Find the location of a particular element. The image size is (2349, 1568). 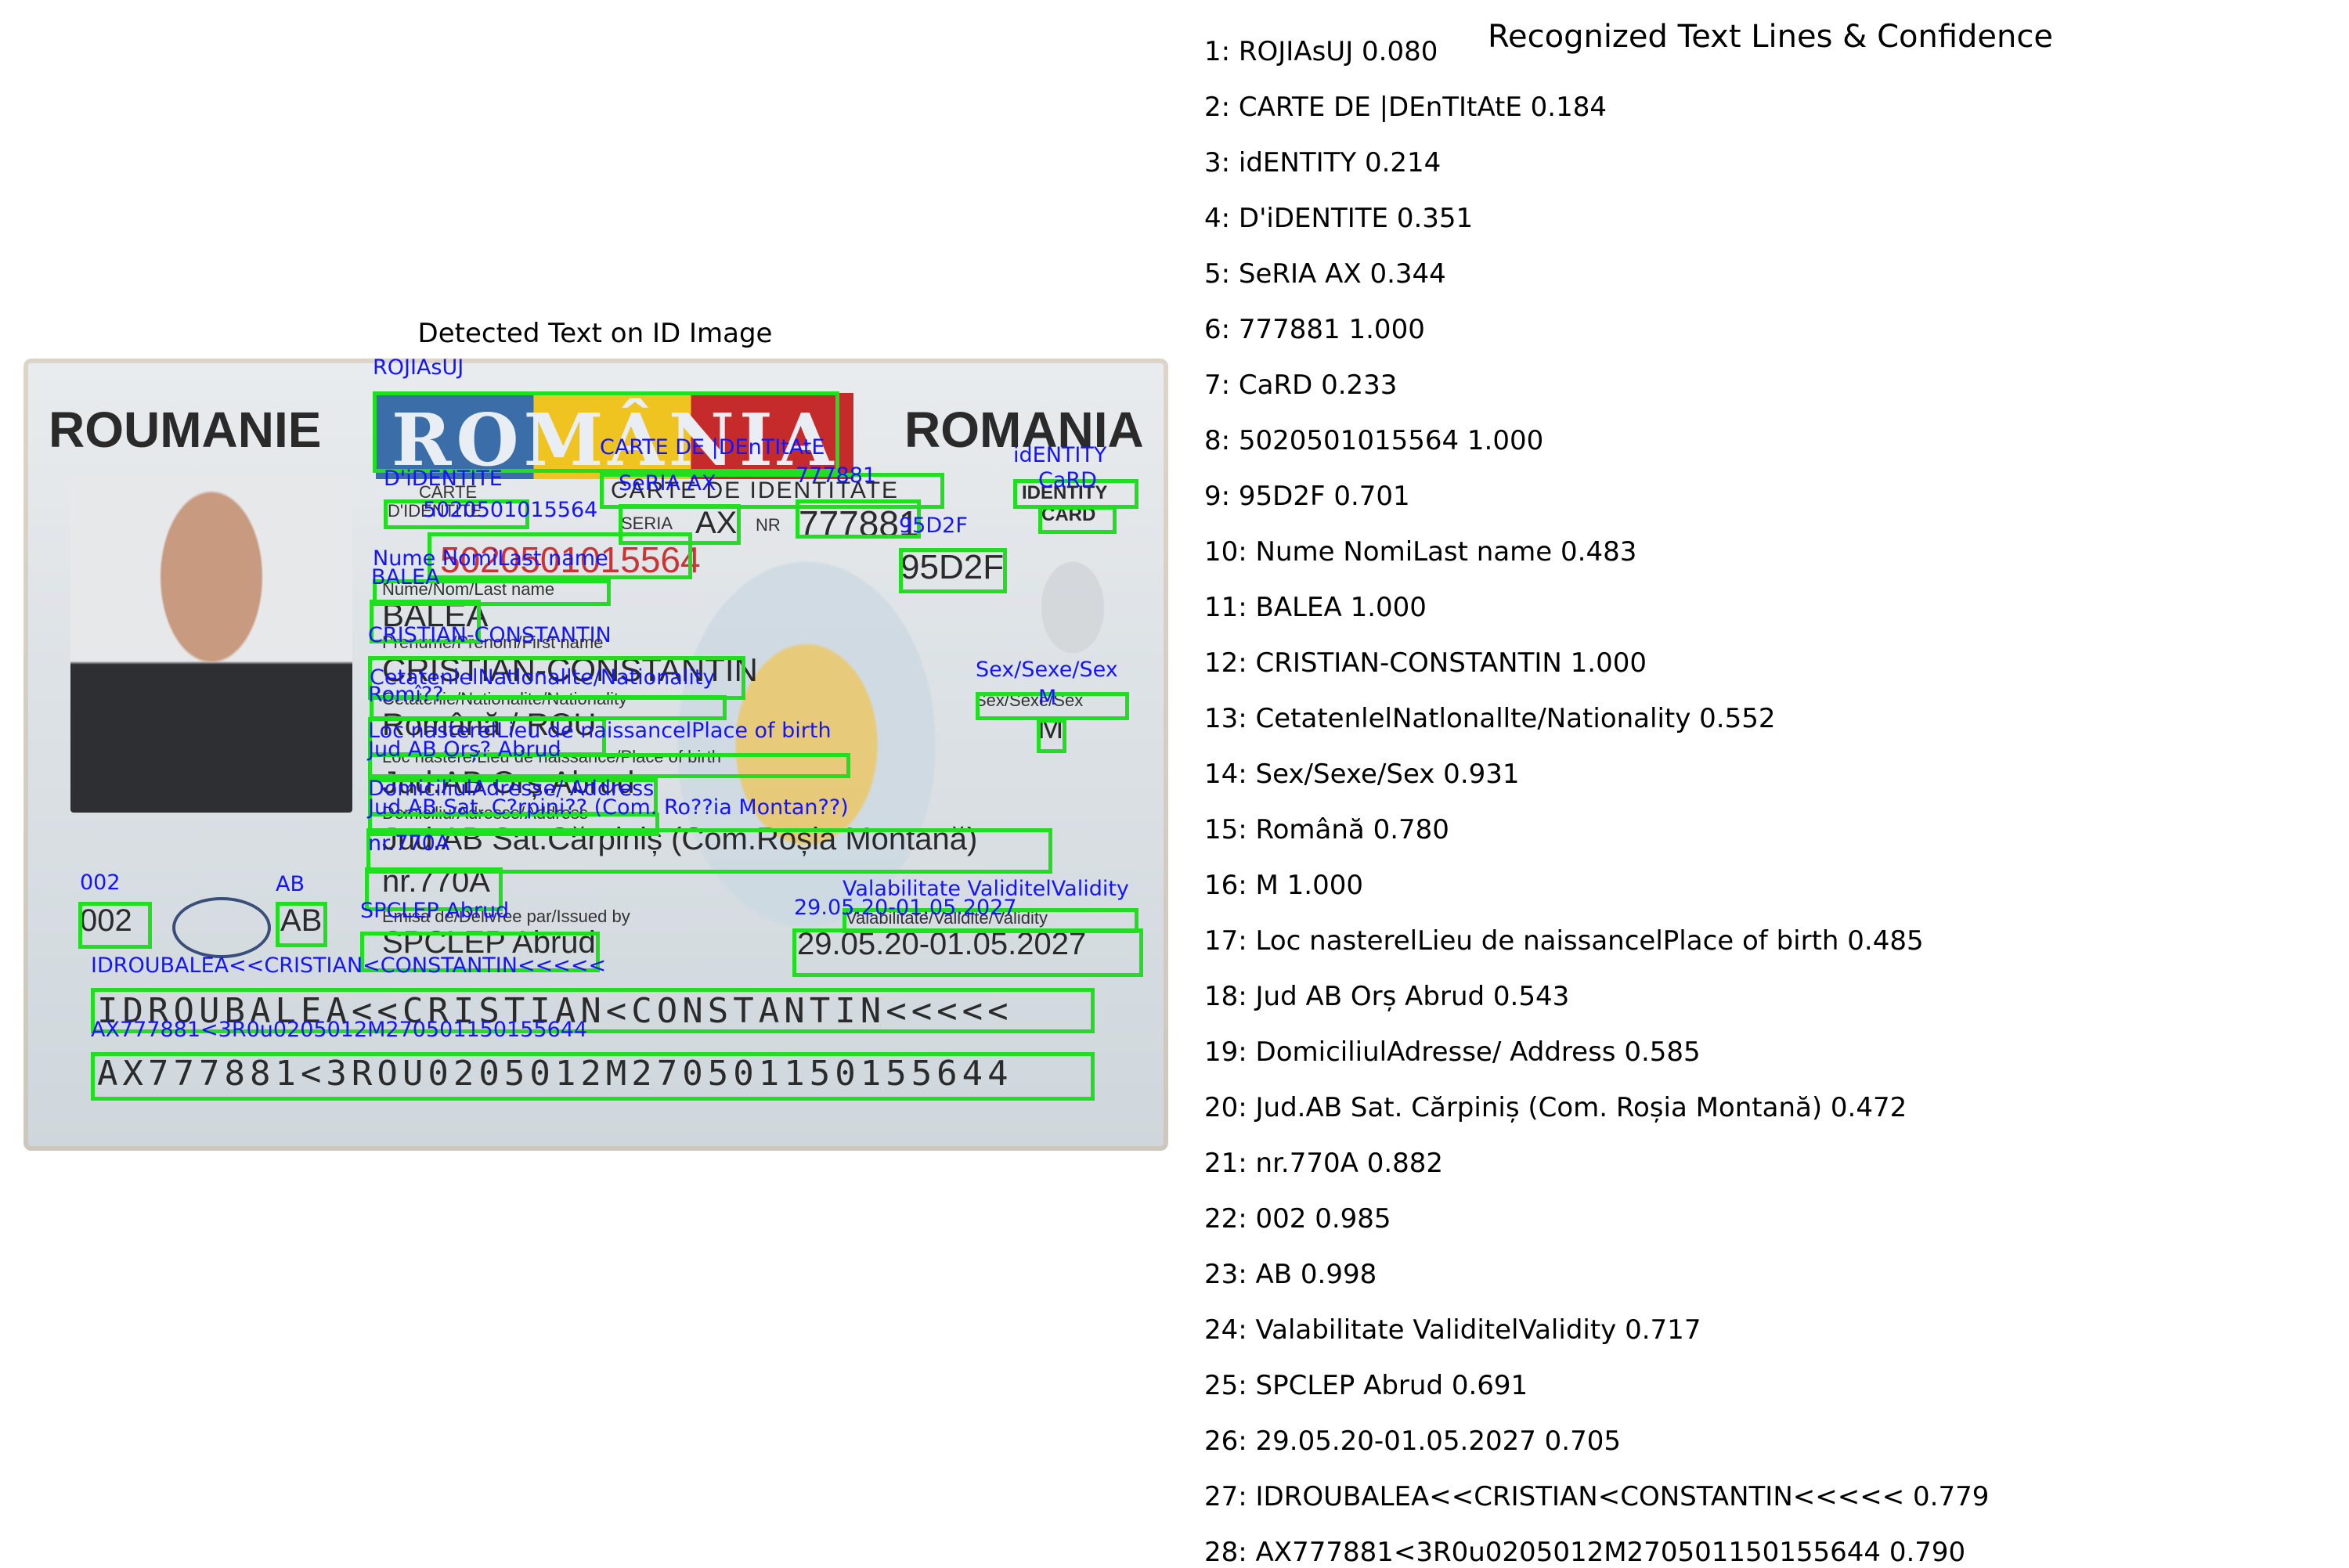

detection-label-11: BALEA is located at coordinates (405, 577).